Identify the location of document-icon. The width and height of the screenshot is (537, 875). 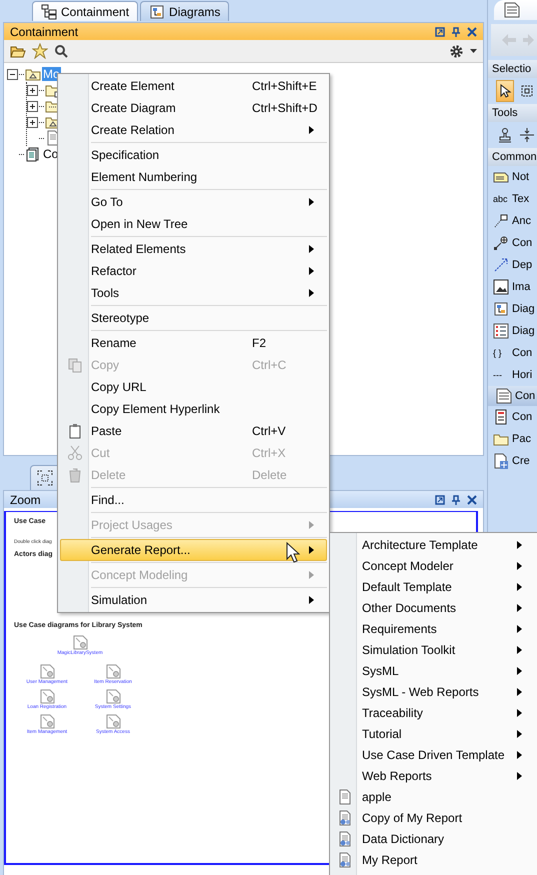
(345, 796).